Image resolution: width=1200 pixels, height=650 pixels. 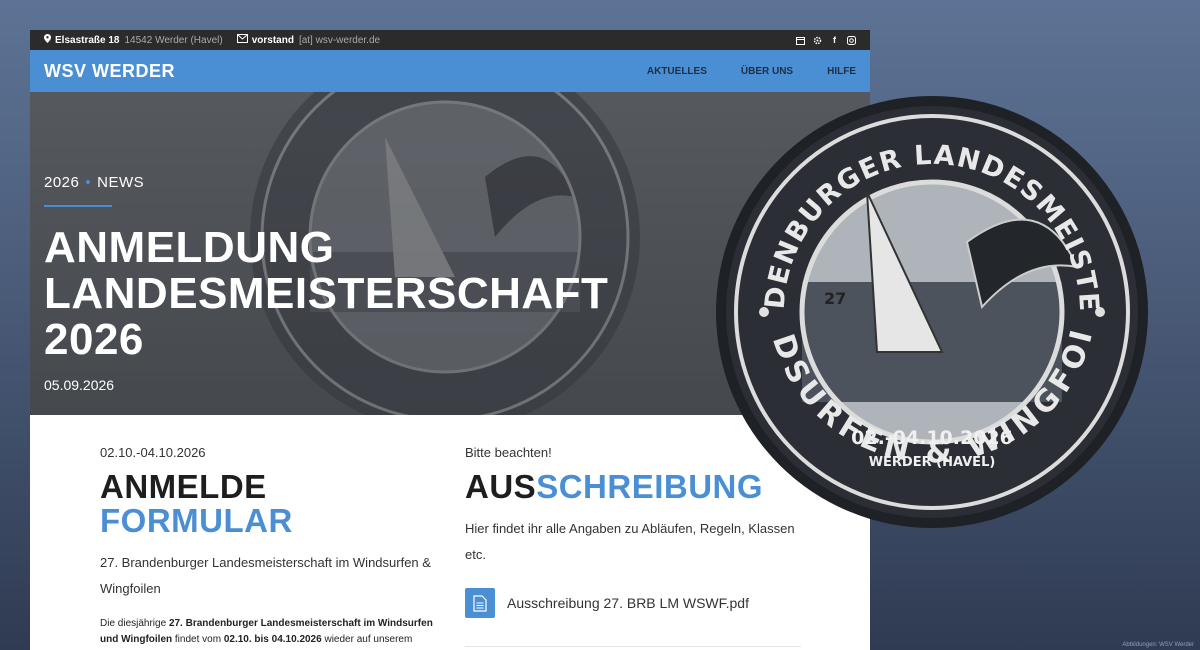 I want to click on event-date-range: 02.10.-04.10.2026, so click(x=153, y=452).